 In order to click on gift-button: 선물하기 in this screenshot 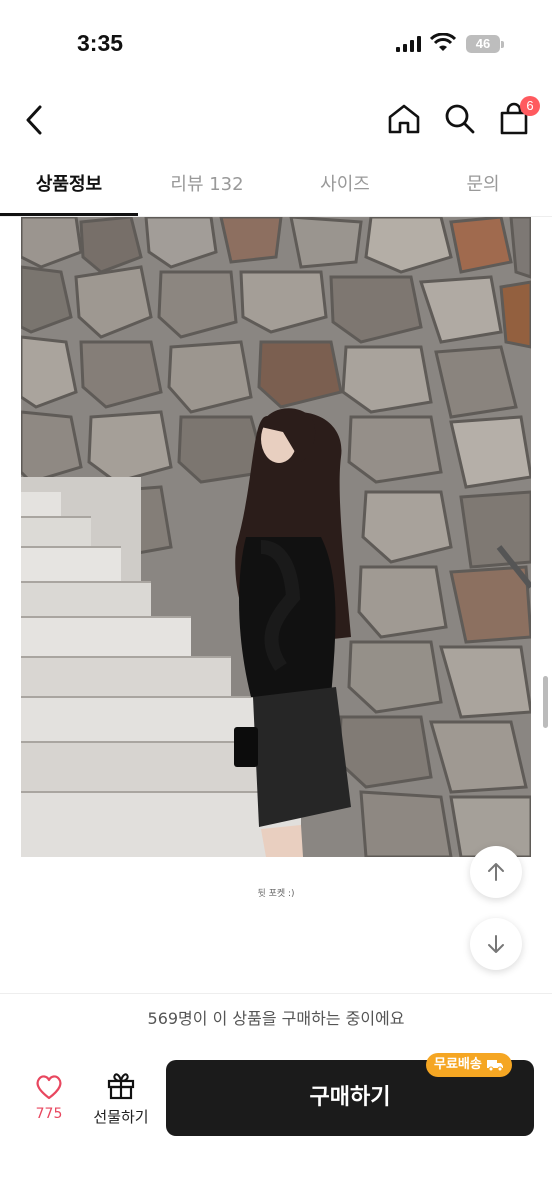, I will do `click(121, 1099)`.